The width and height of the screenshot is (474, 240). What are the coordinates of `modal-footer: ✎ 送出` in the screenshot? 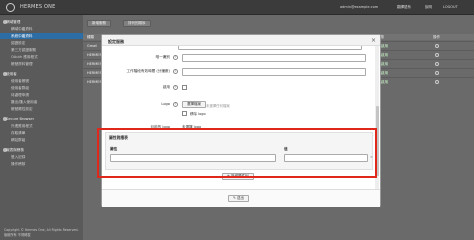 It's located at (241, 198).